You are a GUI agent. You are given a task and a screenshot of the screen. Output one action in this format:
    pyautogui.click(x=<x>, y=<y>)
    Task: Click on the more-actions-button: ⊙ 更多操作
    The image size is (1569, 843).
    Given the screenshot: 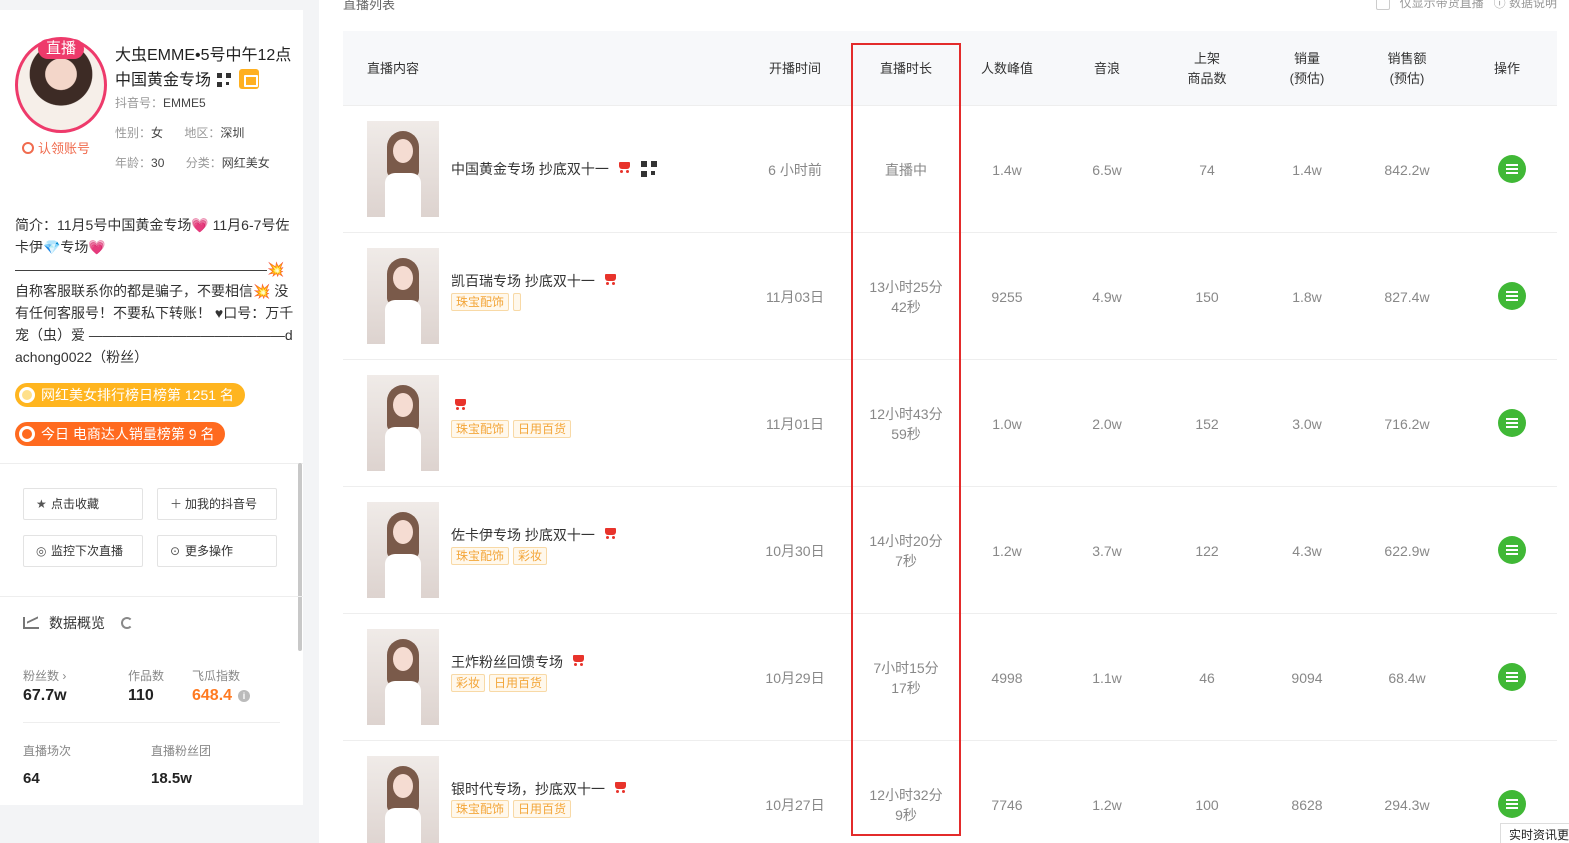 What is the action you would take?
    pyautogui.click(x=217, y=551)
    